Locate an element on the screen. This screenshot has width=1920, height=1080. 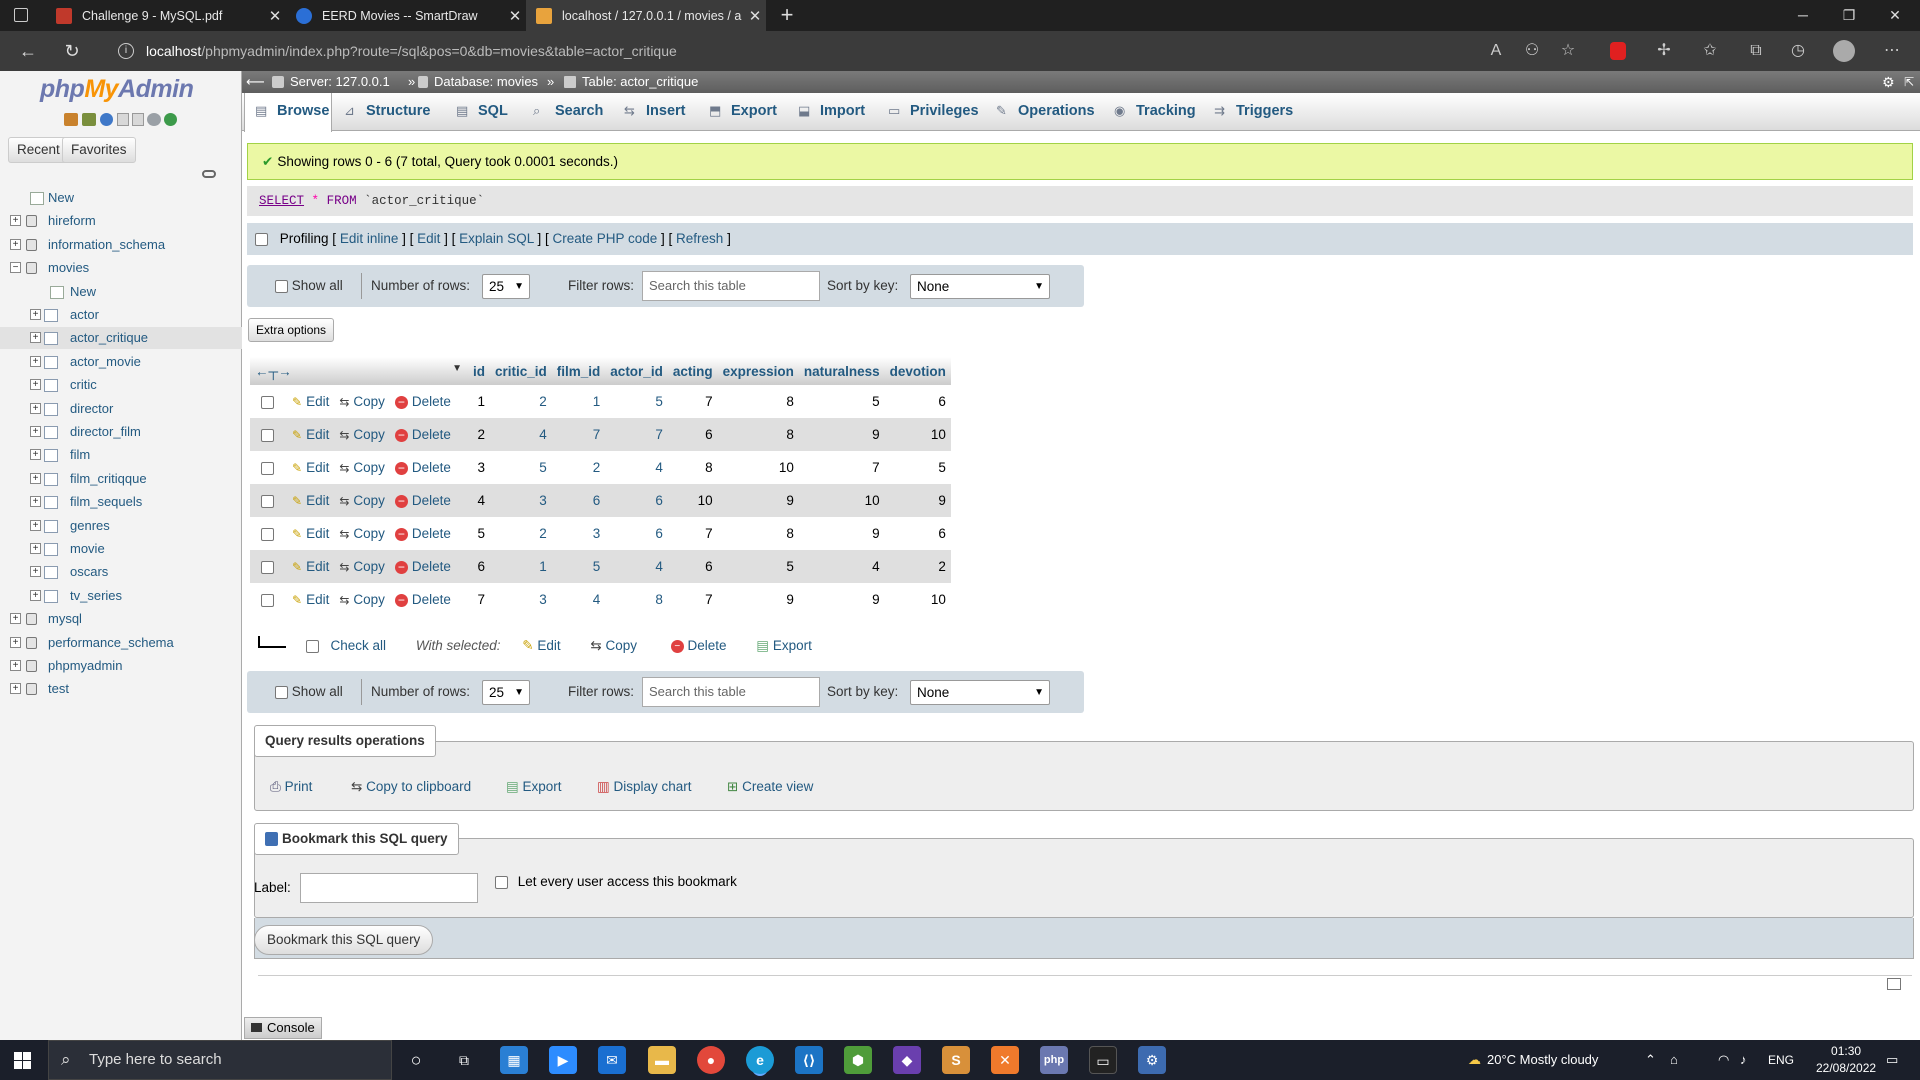
favorites-icon: ✩ is located at coordinates (1710, 51).